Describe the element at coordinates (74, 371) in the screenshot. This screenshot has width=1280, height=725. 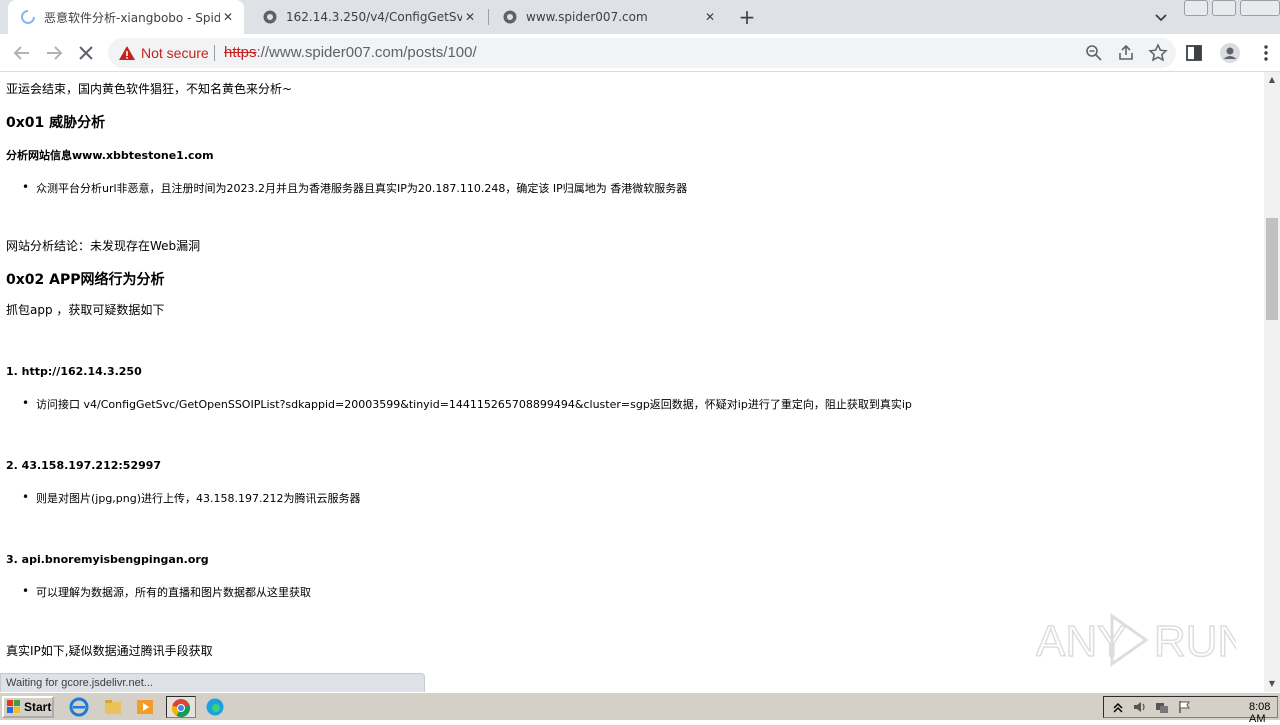
I see `subheading: 1. http://162.14.3.250` at that location.